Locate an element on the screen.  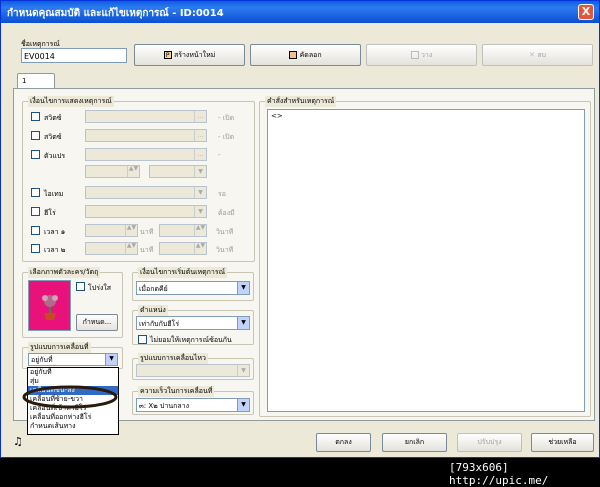
trigger-title: เงื่อนไขการเริ่มต้นเหตุการณ์ is located at coordinates (183, 272).